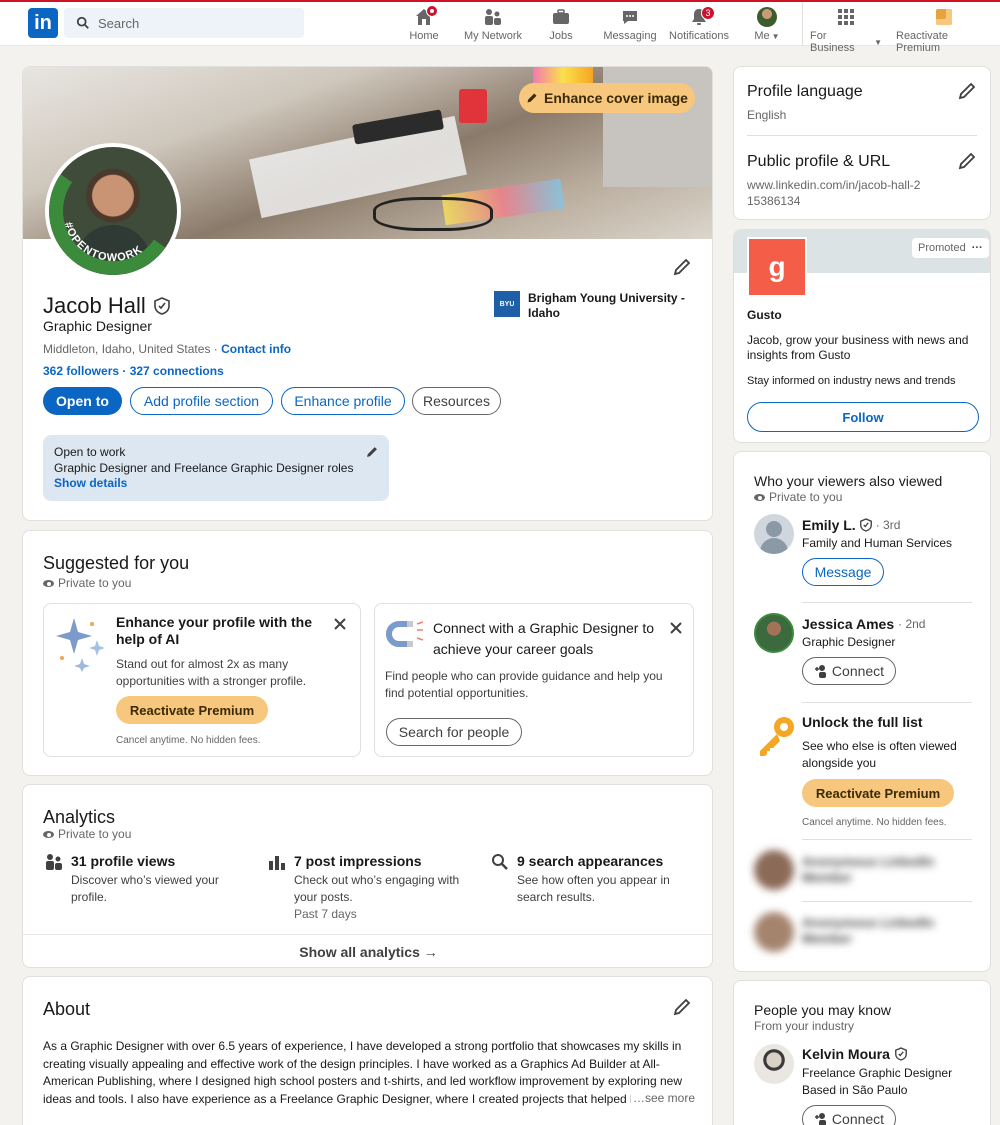 The image size is (1000, 1125). Describe the element at coordinates (561, 36) in the screenshot. I see `nav-jobs-label: Jobs` at that location.